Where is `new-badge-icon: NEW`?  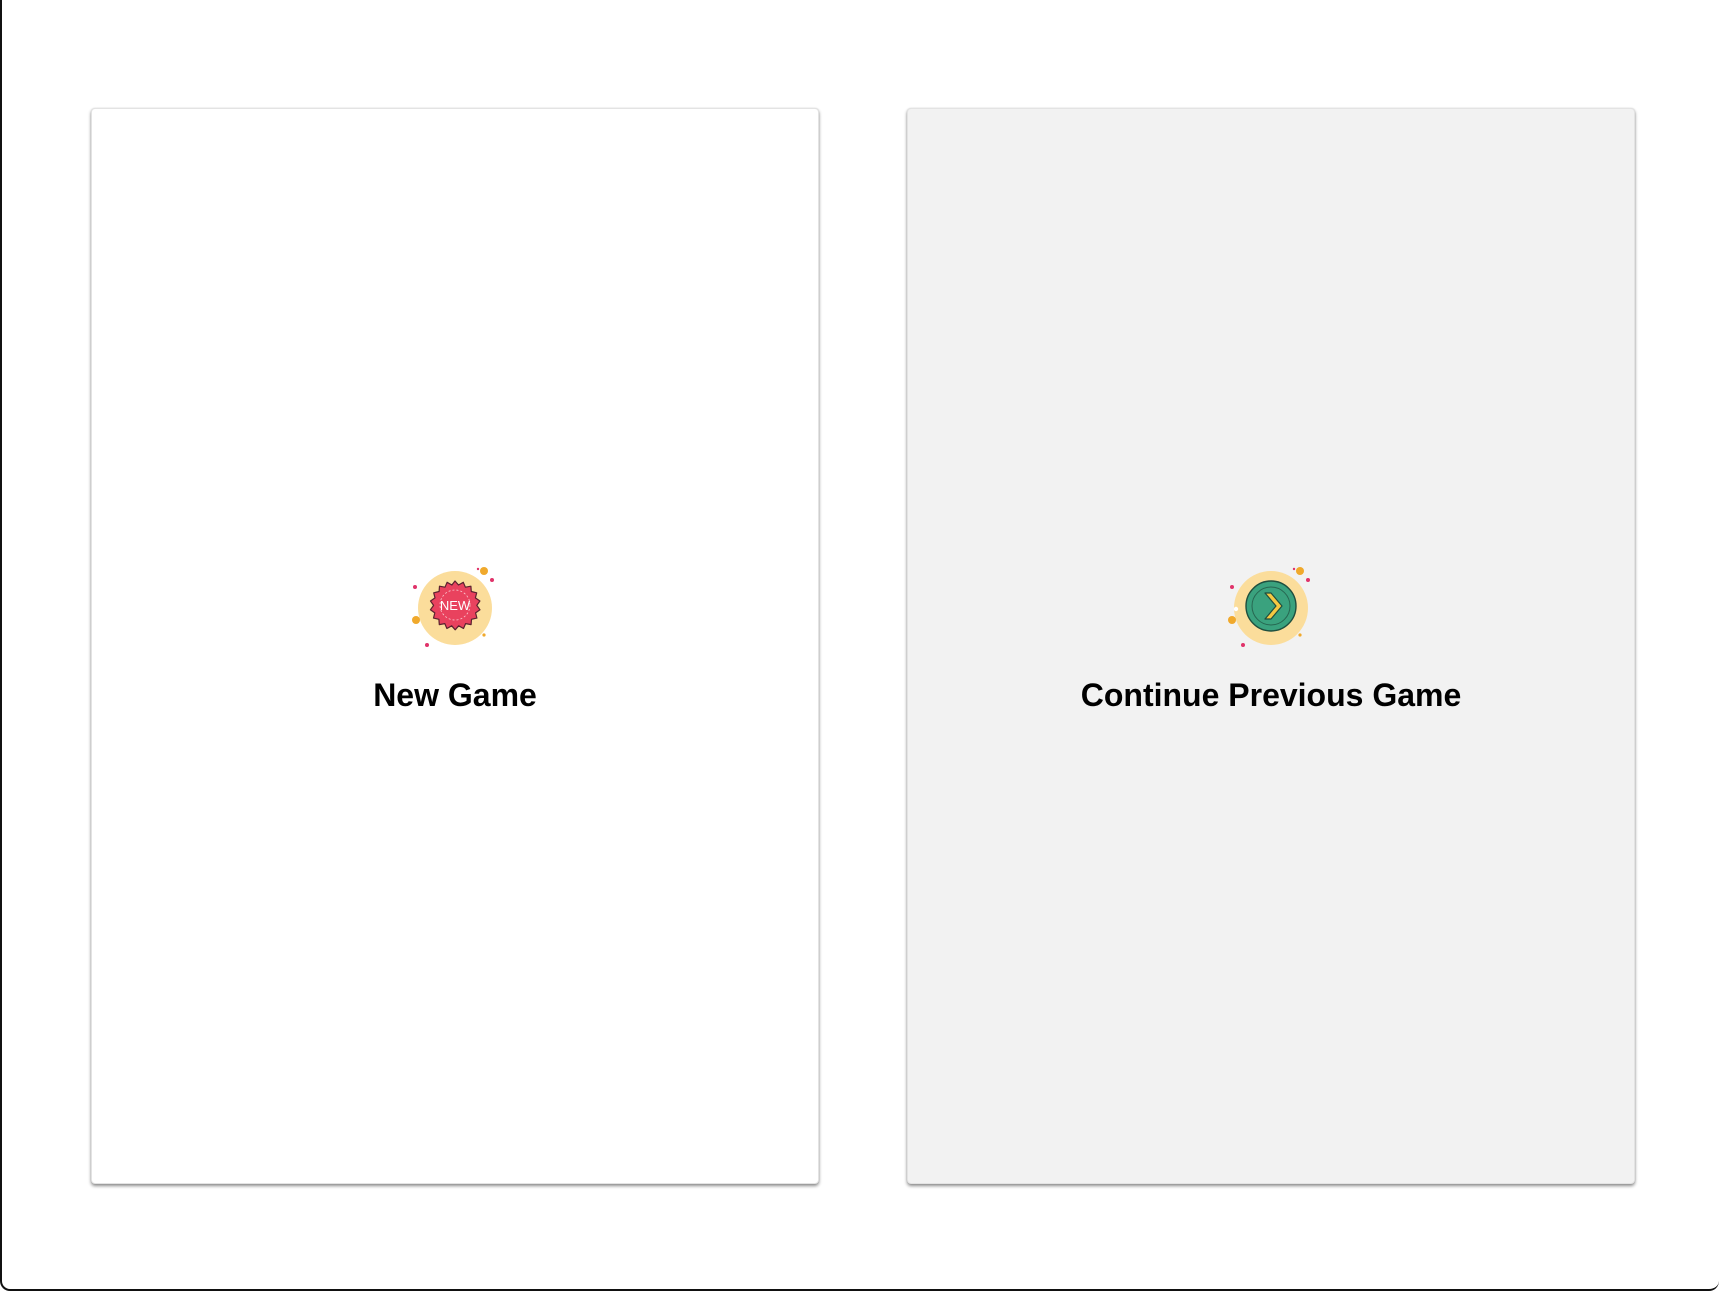 new-badge-icon: NEW is located at coordinates (455, 608).